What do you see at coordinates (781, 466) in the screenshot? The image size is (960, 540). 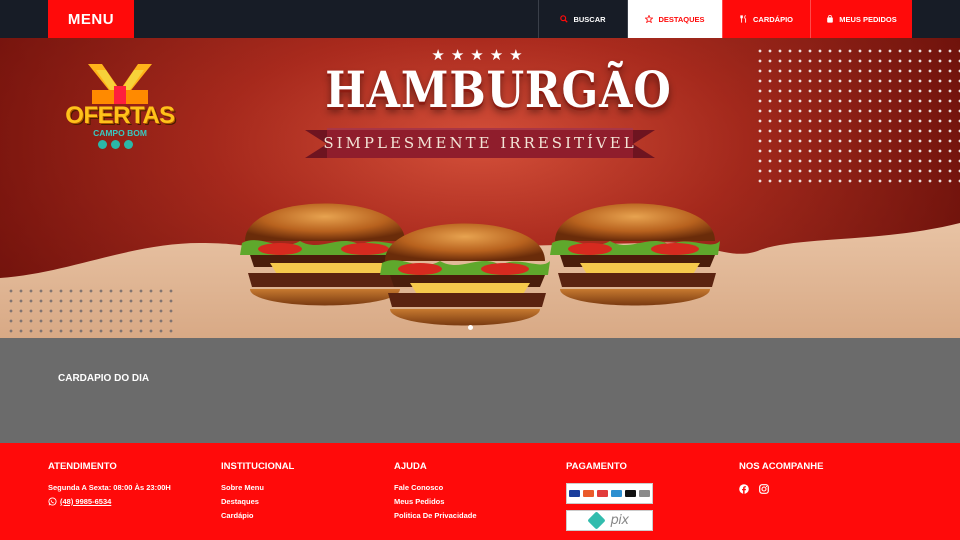 I see `footer-heading: NOS ACOMPANHE` at bounding box center [781, 466].